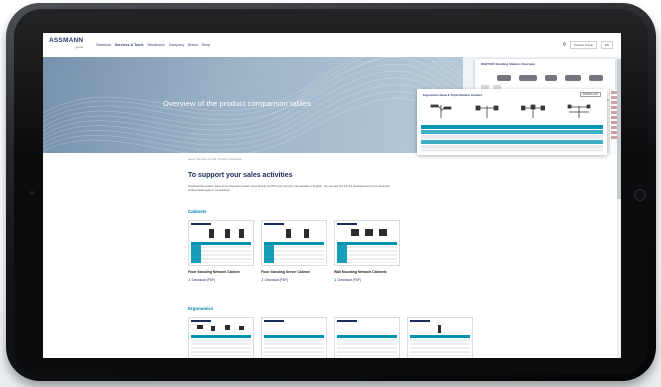 This screenshot has height=387, width=661. Describe the element at coordinates (367, 243) in the screenshot. I see `tile-wall-mounting-network-cabinets` at that location.